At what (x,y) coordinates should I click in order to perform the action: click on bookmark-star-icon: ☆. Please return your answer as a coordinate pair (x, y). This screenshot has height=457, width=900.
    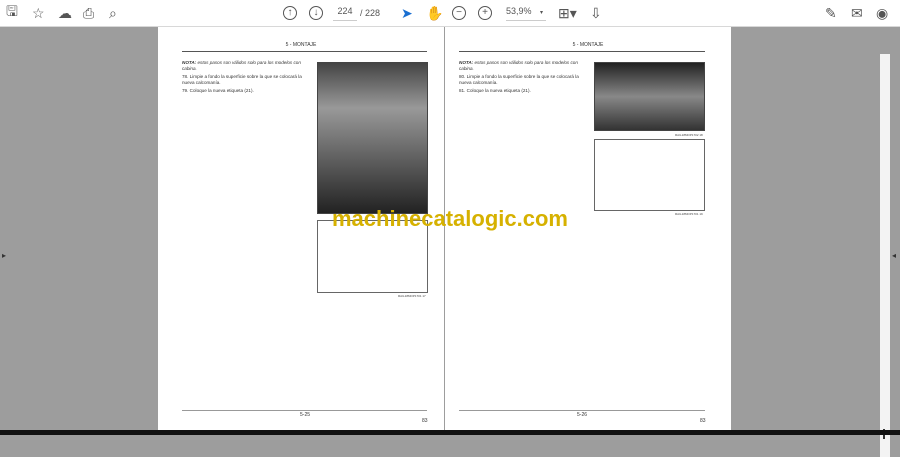
    Looking at the image, I should click on (38, 13).